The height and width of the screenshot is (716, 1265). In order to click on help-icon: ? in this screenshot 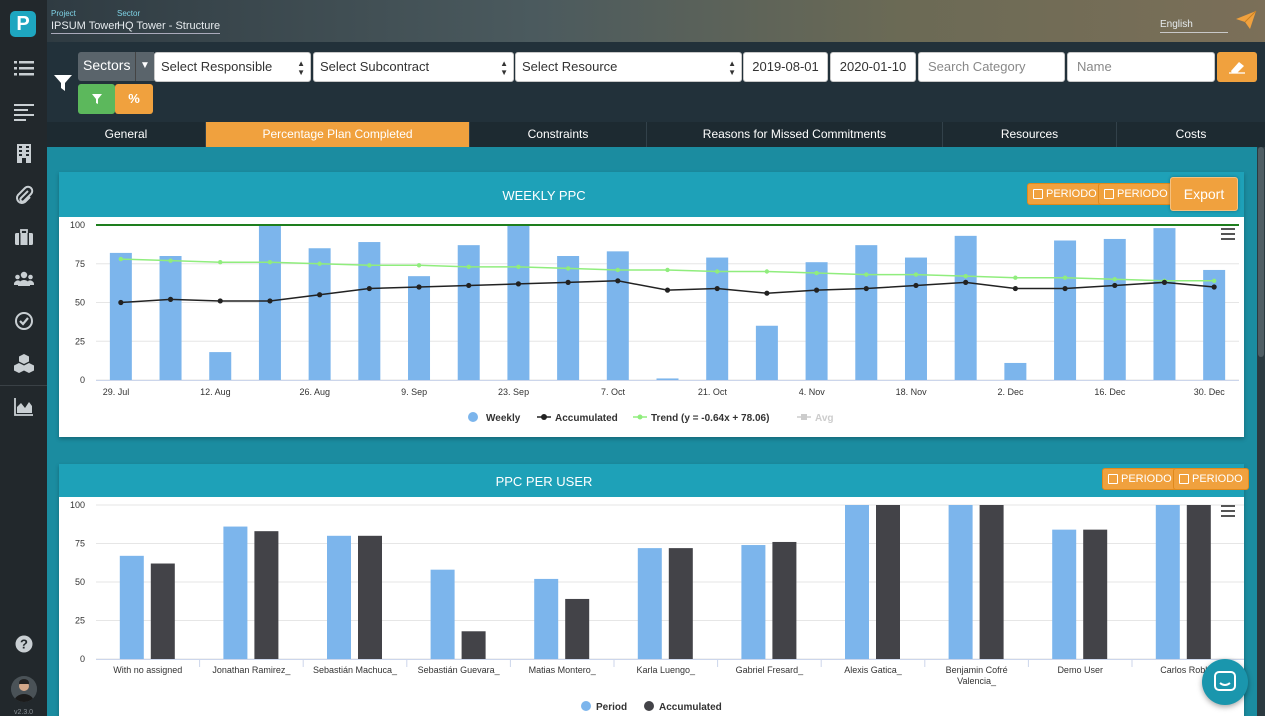, I will do `click(23, 644)`.